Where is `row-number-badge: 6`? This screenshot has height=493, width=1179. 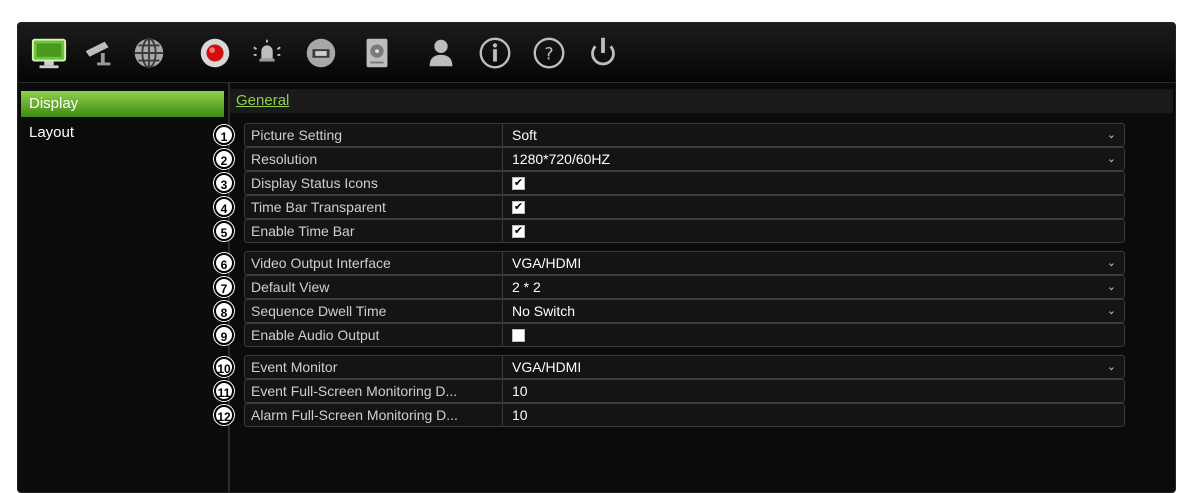
row-number-badge: 6 is located at coordinates (224, 263).